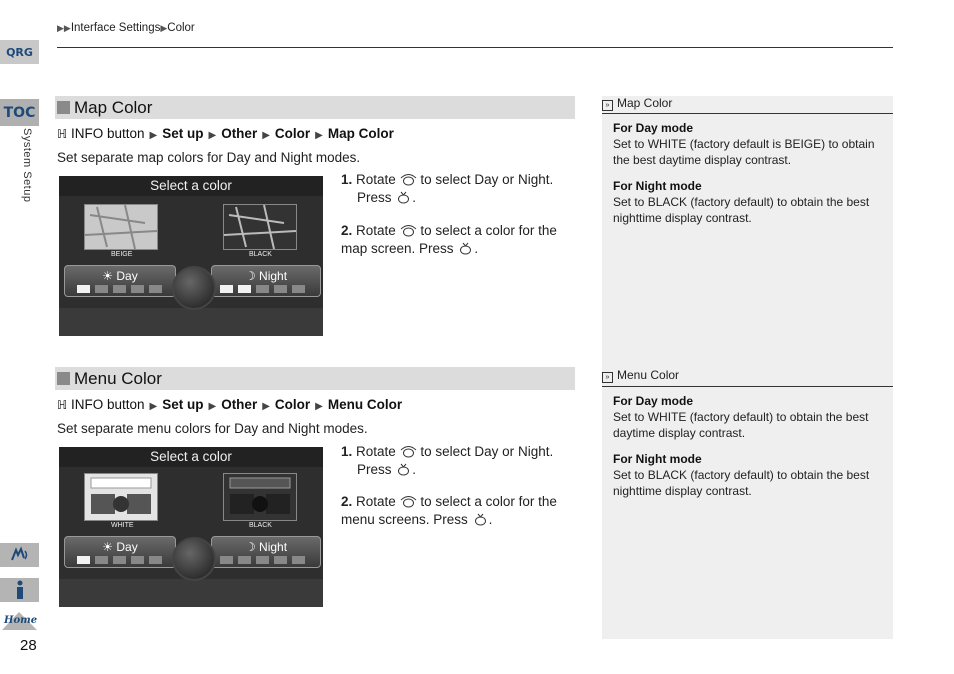 The width and height of the screenshot is (954, 674). What do you see at coordinates (19, 555) in the screenshot?
I see `voice-command-button` at bounding box center [19, 555].